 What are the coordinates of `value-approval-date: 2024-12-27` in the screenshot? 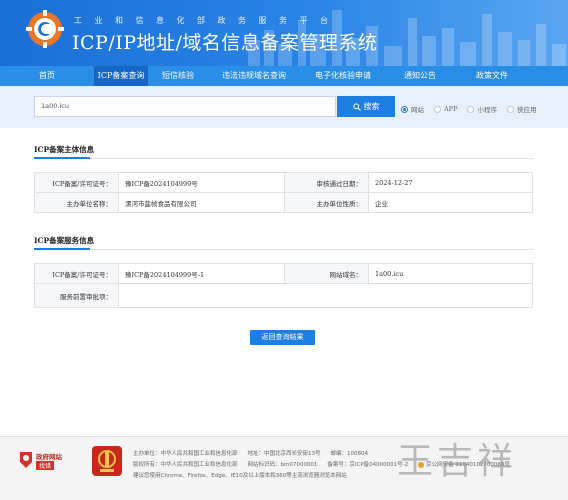 It's located at (450, 182).